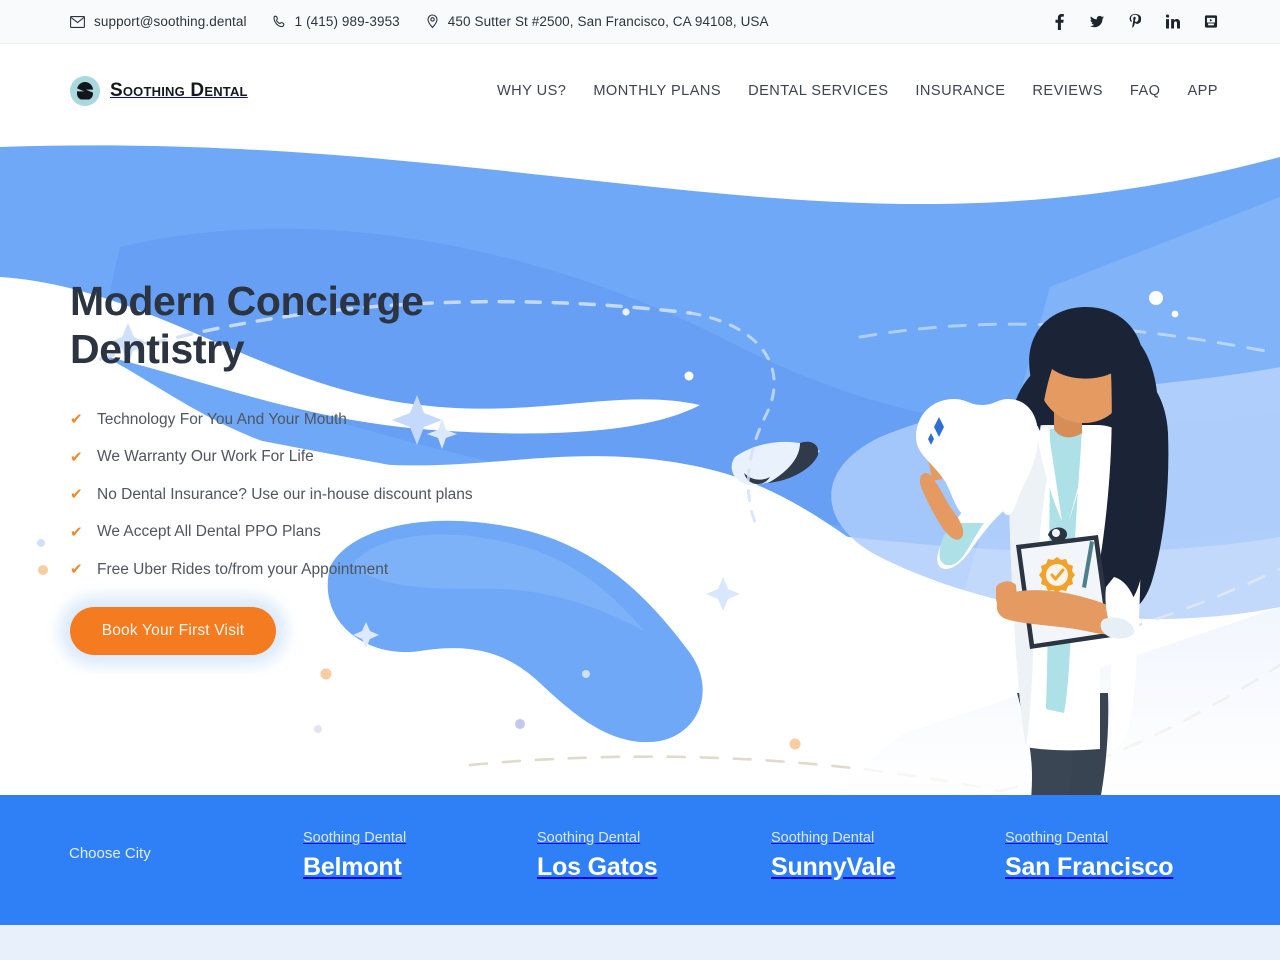 The width and height of the screenshot is (1280, 960). Describe the element at coordinates (597, 866) in the screenshot. I see `city-name: Los Gatos` at that location.